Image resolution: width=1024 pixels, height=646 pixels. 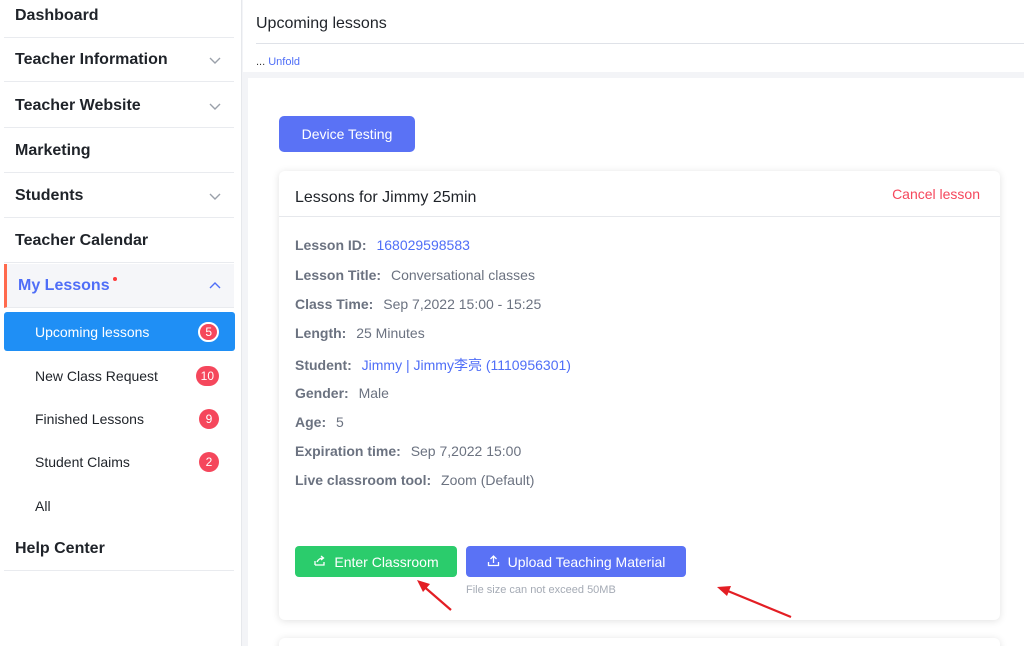 I want to click on field-label: Length:, so click(x=321, y=333).